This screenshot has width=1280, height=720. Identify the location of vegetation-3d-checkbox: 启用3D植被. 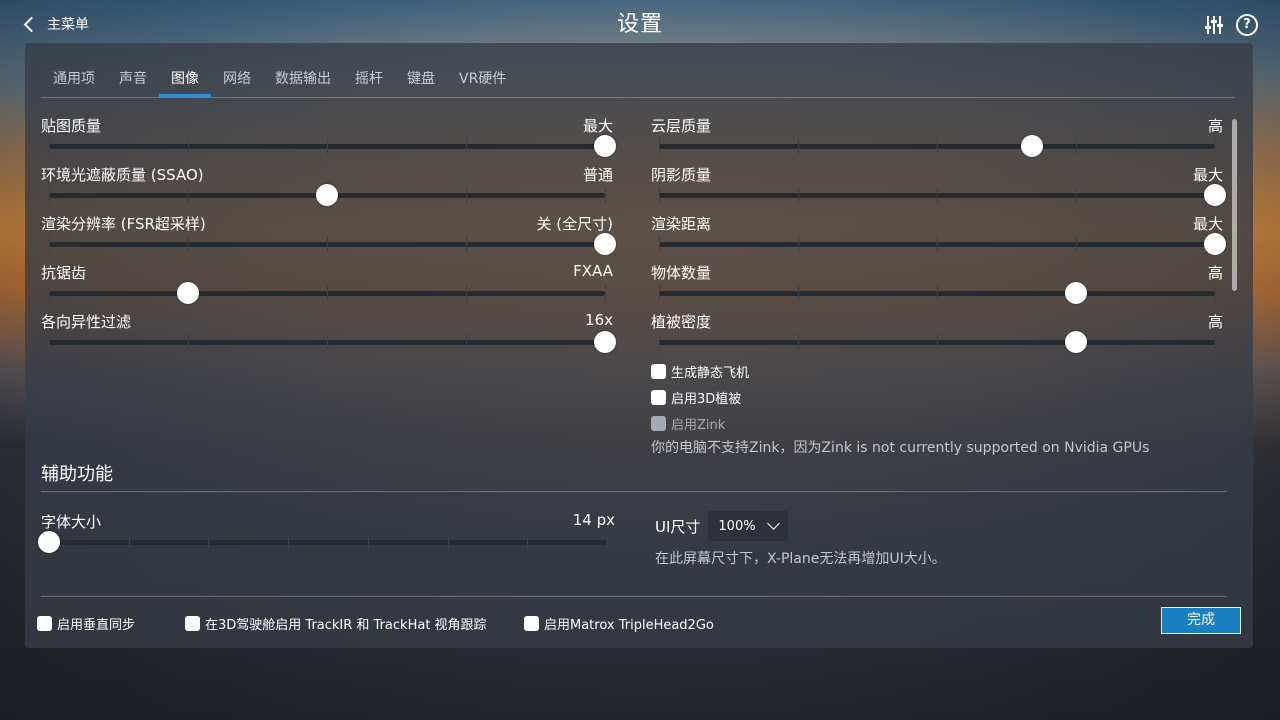
(696, 397).